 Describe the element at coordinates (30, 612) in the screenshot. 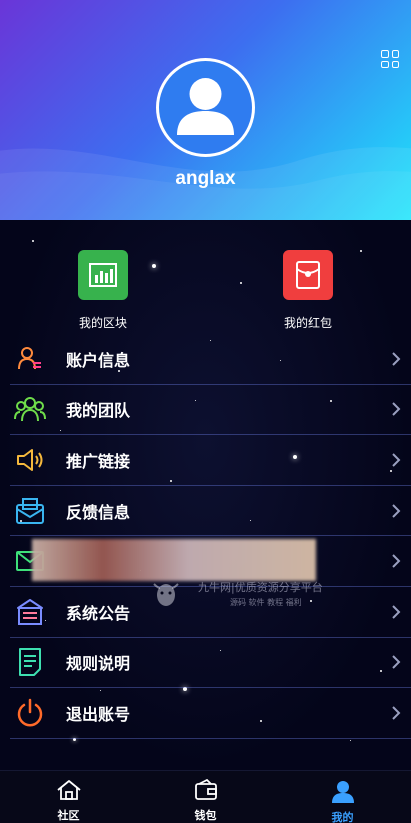

I see `notice-icon` at that location.